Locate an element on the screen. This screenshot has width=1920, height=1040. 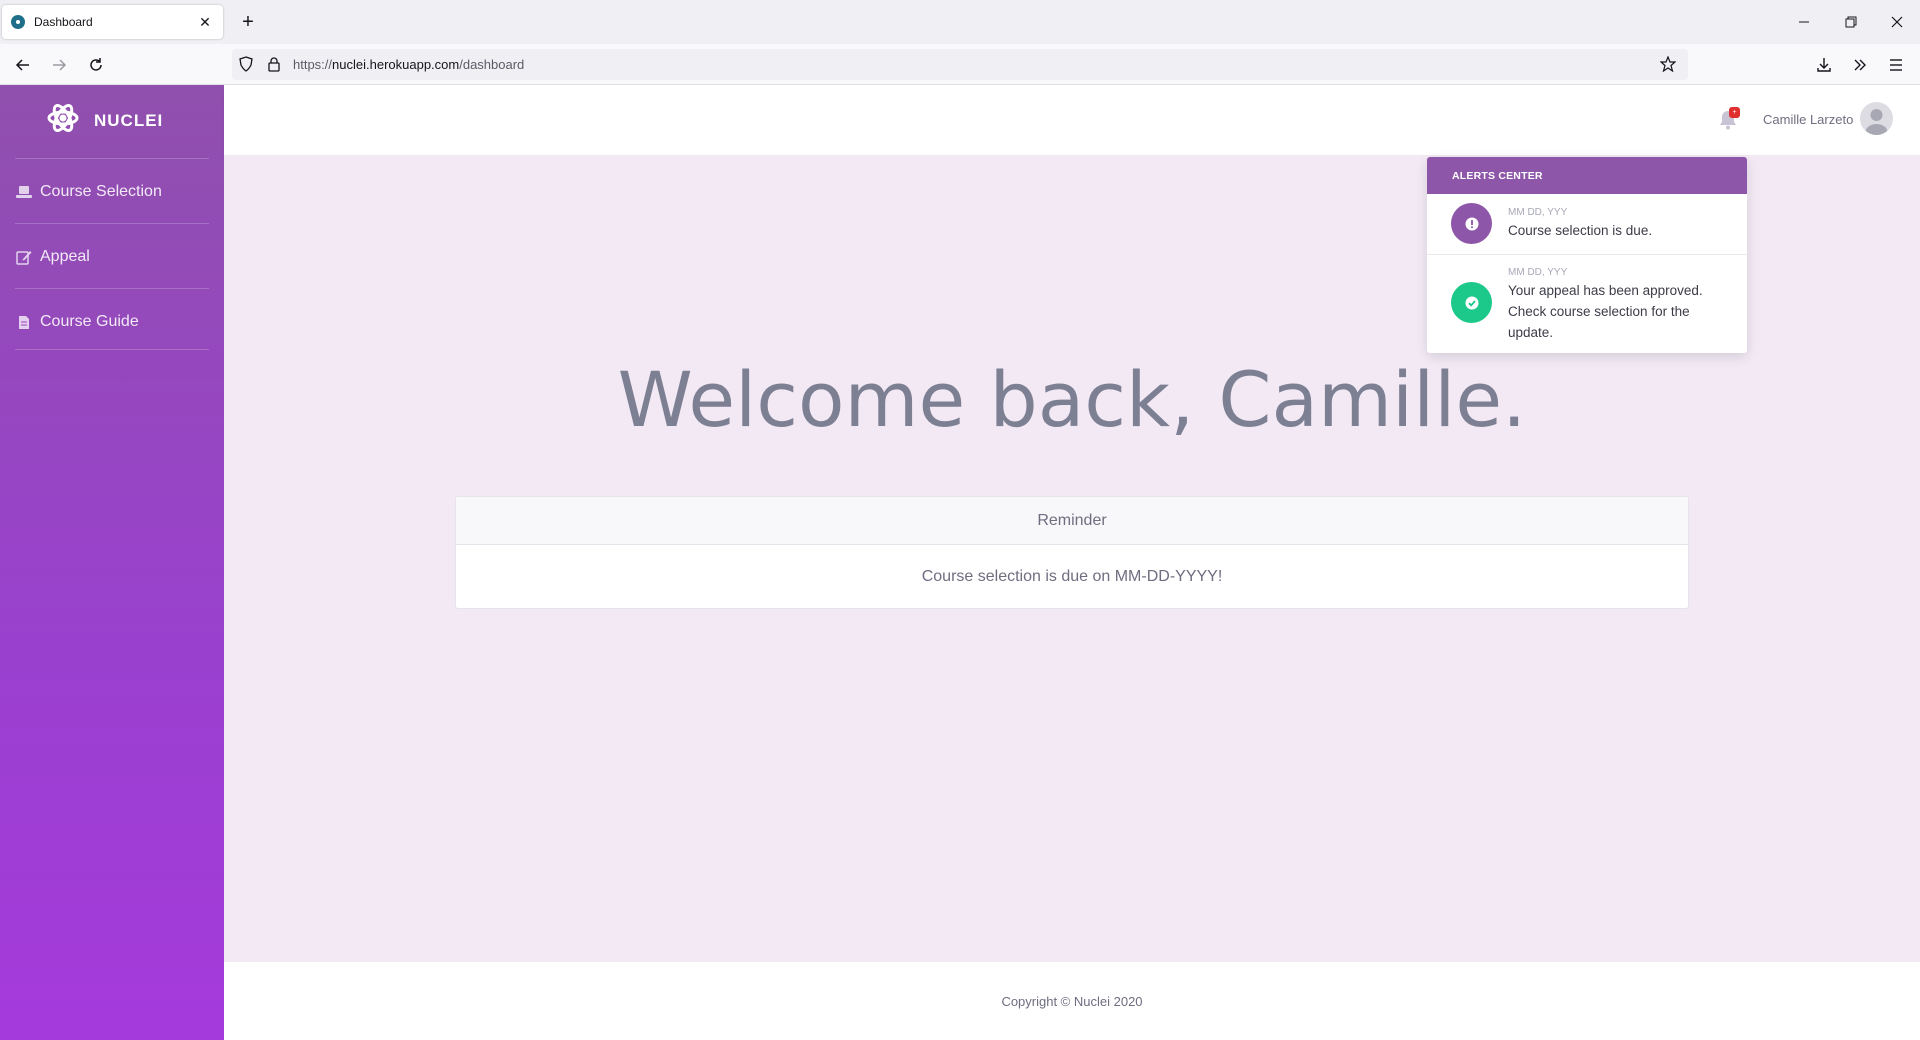
reload-icon is located at coordinates (96, 65).